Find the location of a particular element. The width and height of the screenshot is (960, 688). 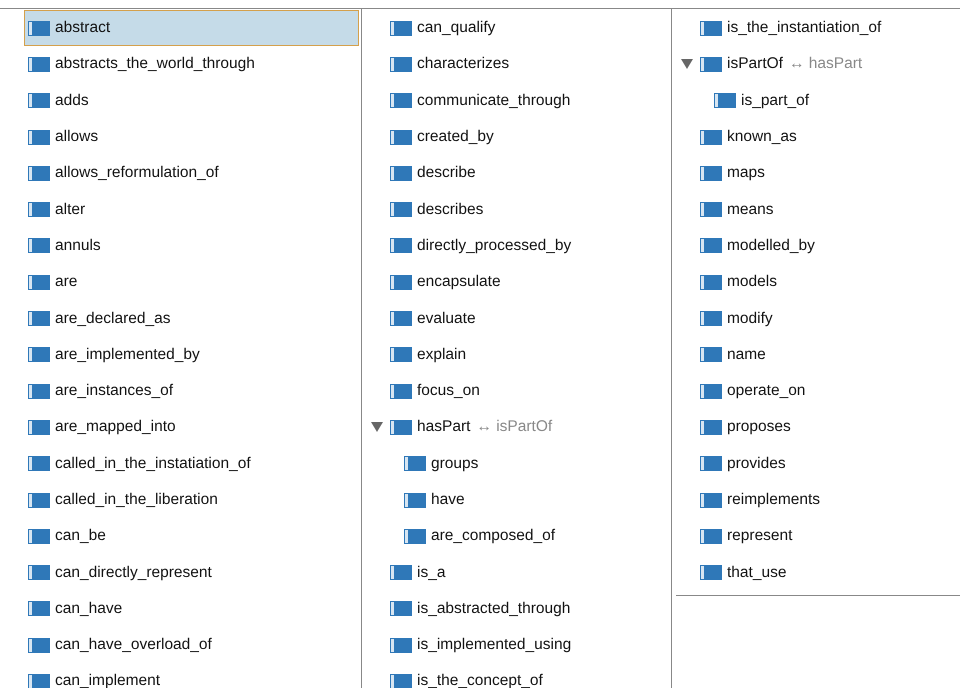

tree-item: called_in_the_liberation is located at coordinates (191, 500).